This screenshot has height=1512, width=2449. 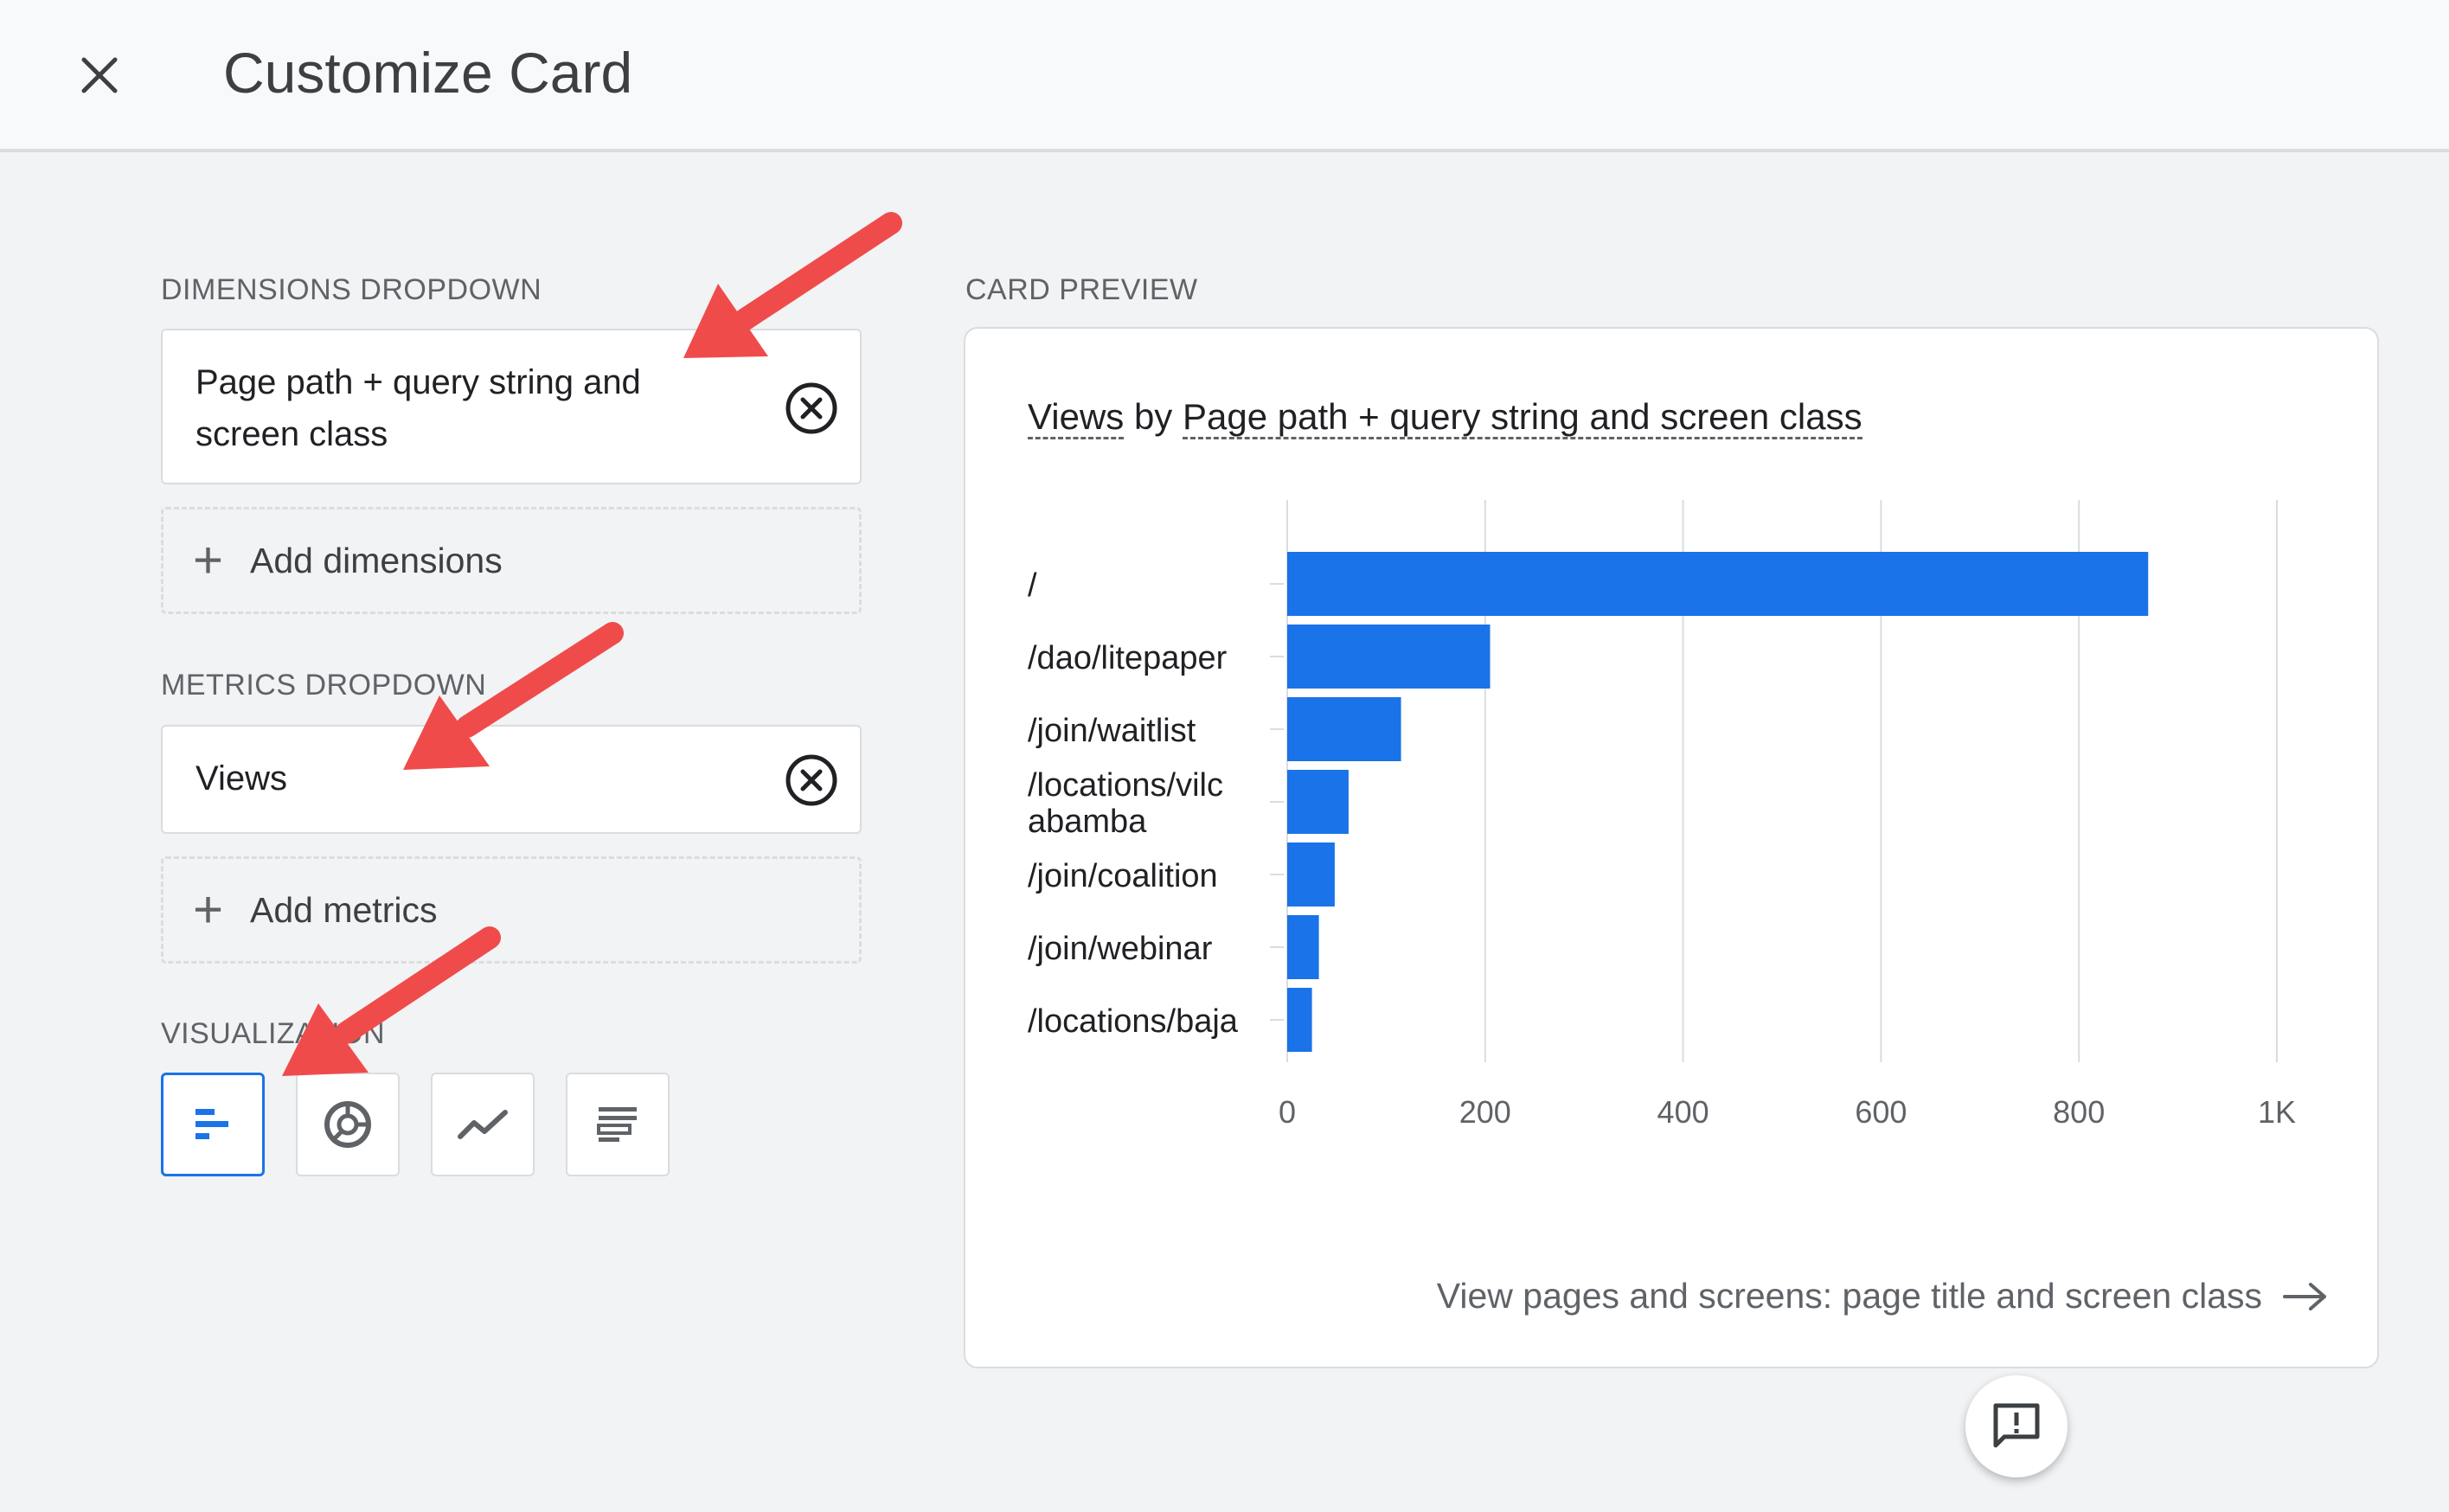 I want to click on y-category-label: /join/waitlist, so click(x=1112, y=731).